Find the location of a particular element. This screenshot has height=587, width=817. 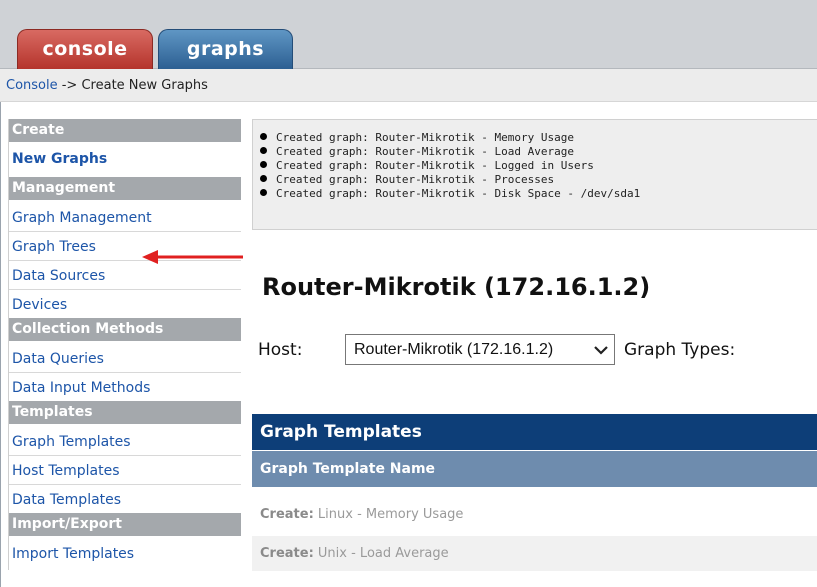

breadcrumb-console-link: Console is located at coordinates (32, 85).